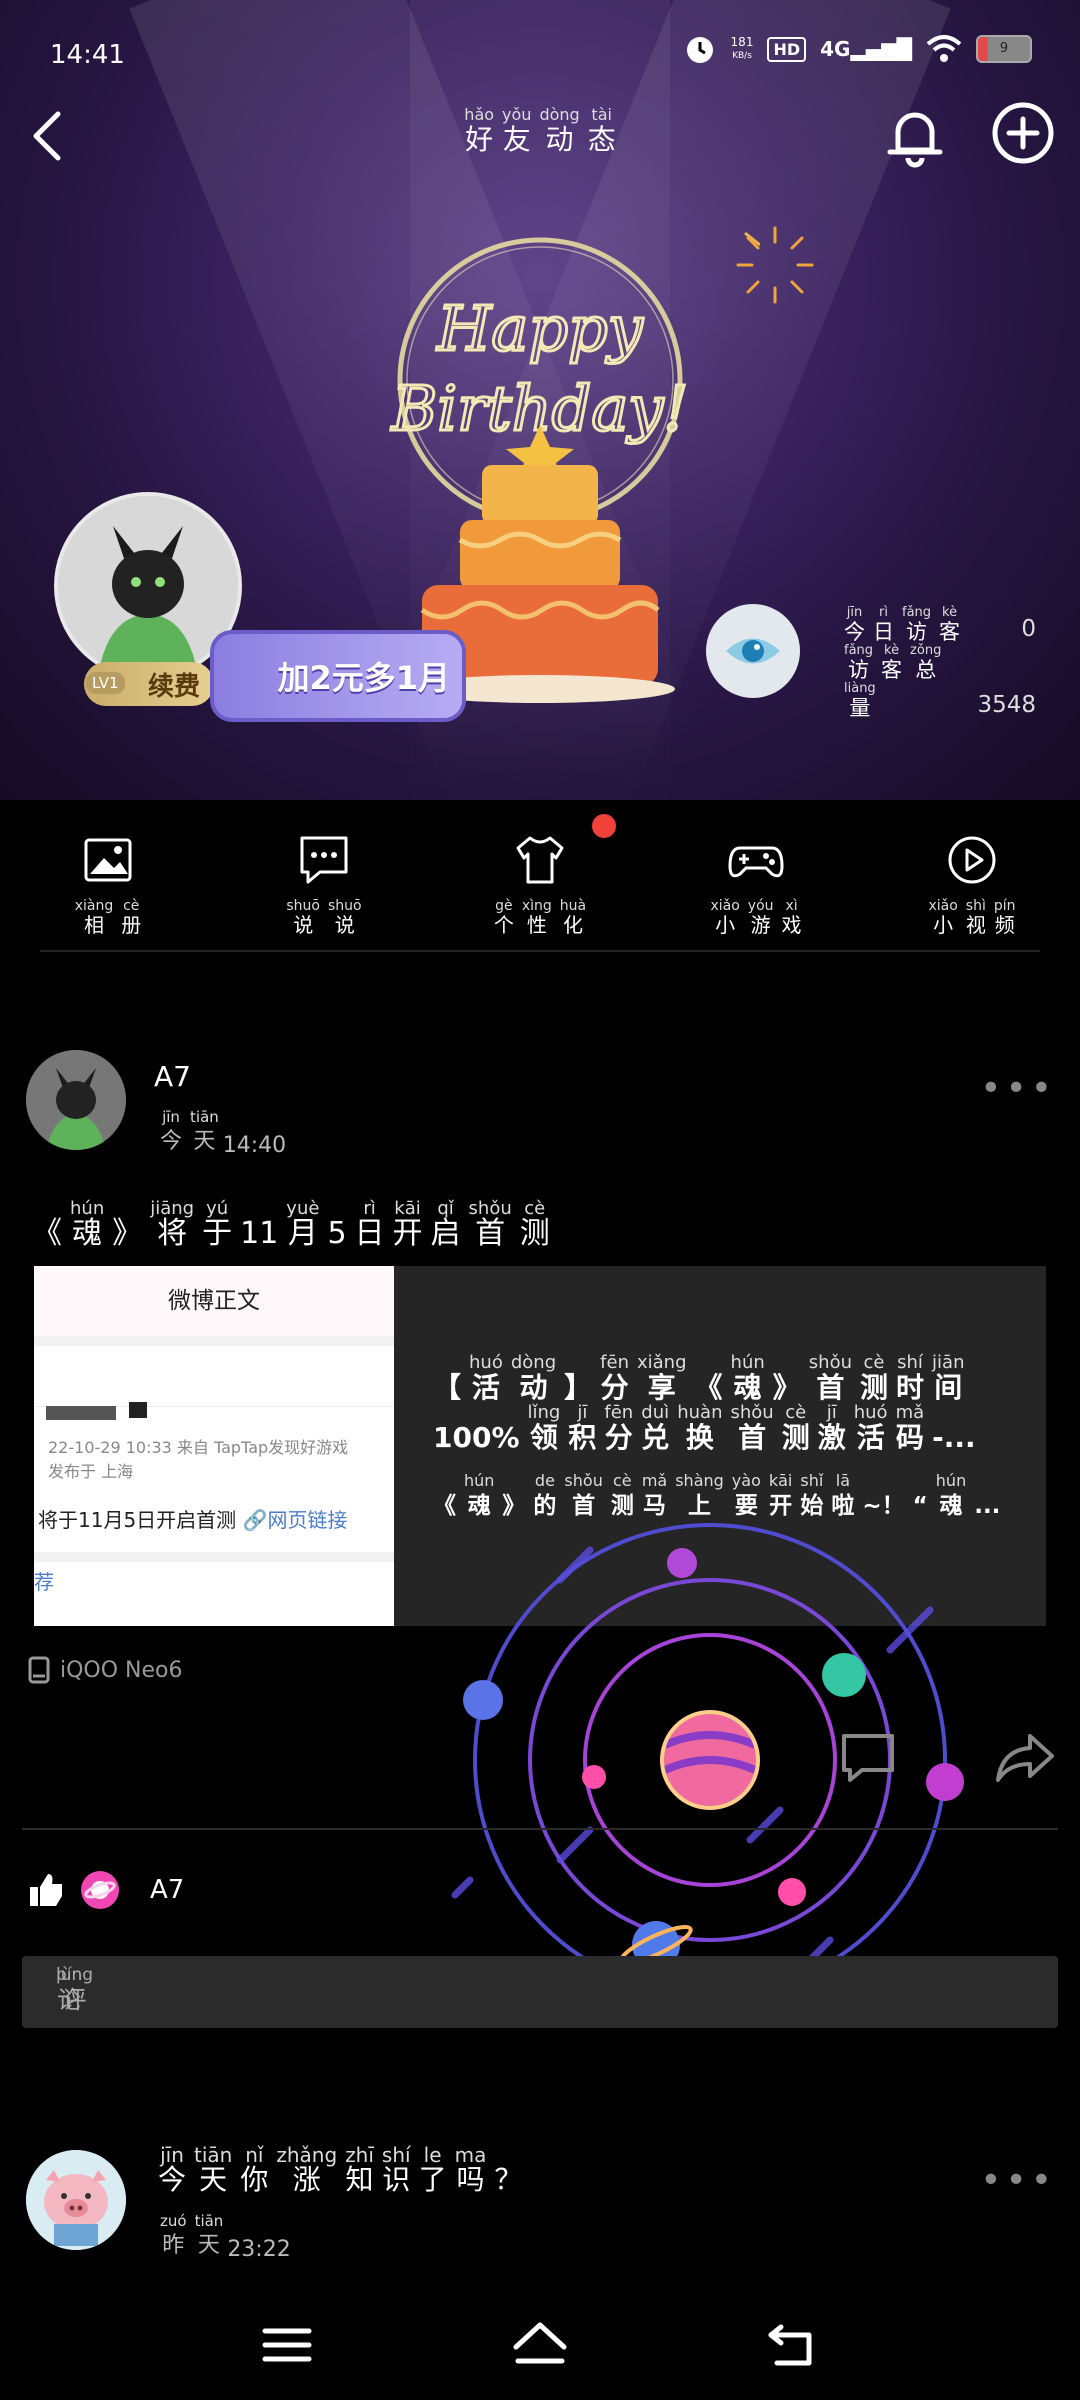 This screenshot has height=2400, width=1080. What do you see at coordinates (479, 1480) in the screenshot?
I see `pinyin: hún` at bounding box center [479, 1480].